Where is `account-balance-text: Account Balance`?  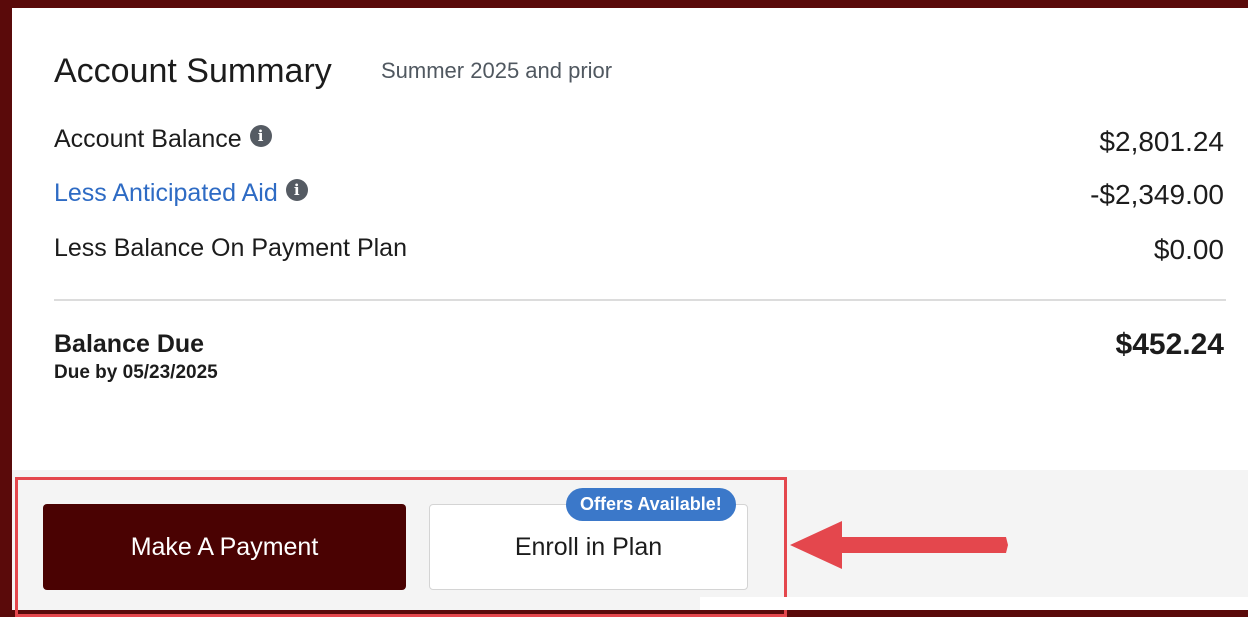
account-balance-text: Account Balance is located at coordinates (148, 139).